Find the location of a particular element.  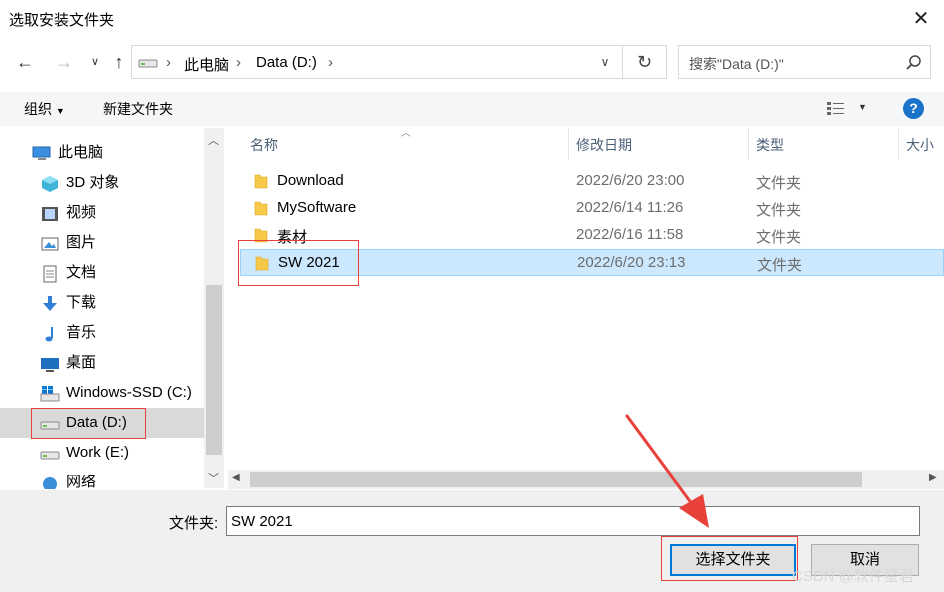

nav-item: 网络 is located at coordinates (68, 482).